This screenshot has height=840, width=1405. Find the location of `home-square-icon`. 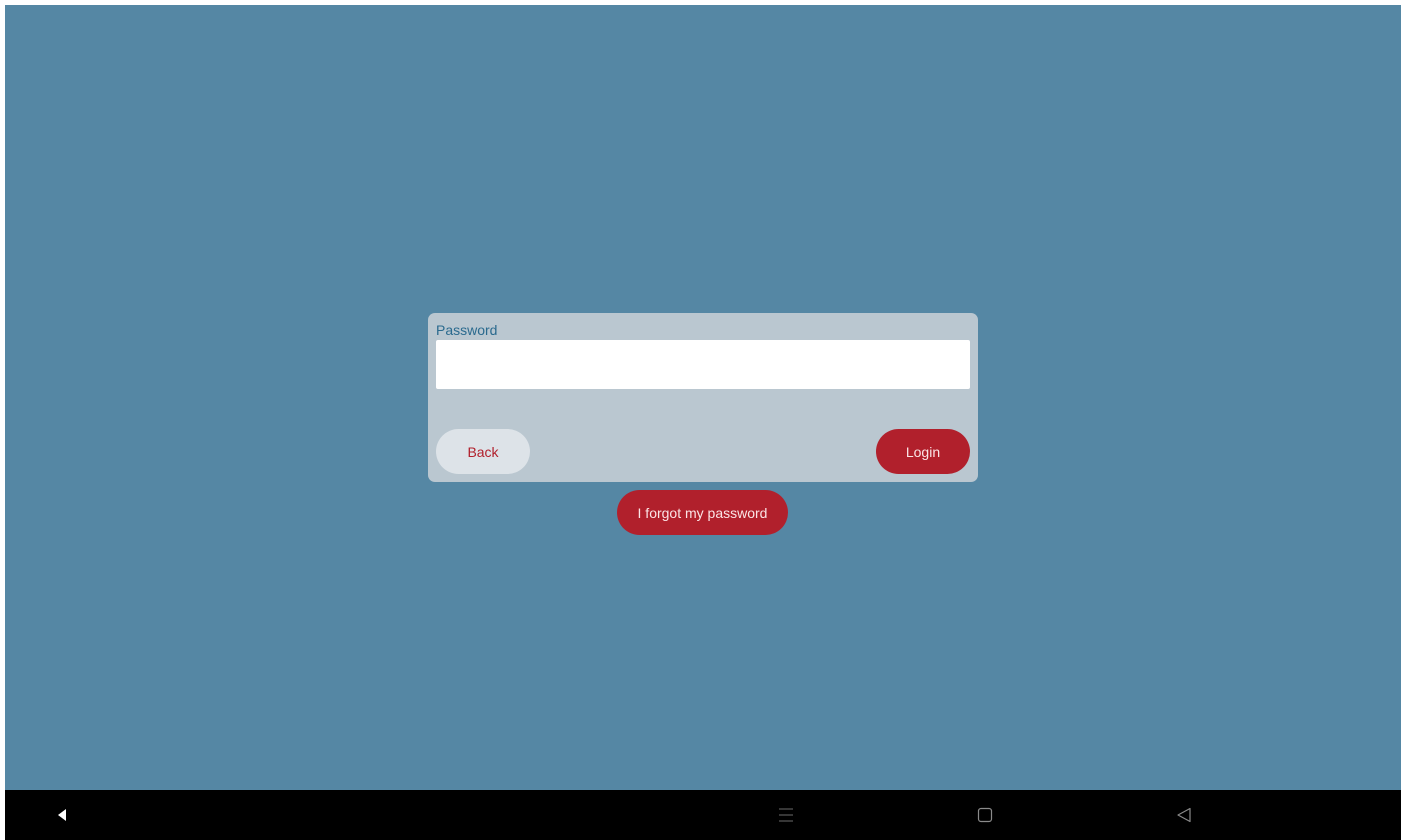

home-square-icon is located at coordinates (985, 815).